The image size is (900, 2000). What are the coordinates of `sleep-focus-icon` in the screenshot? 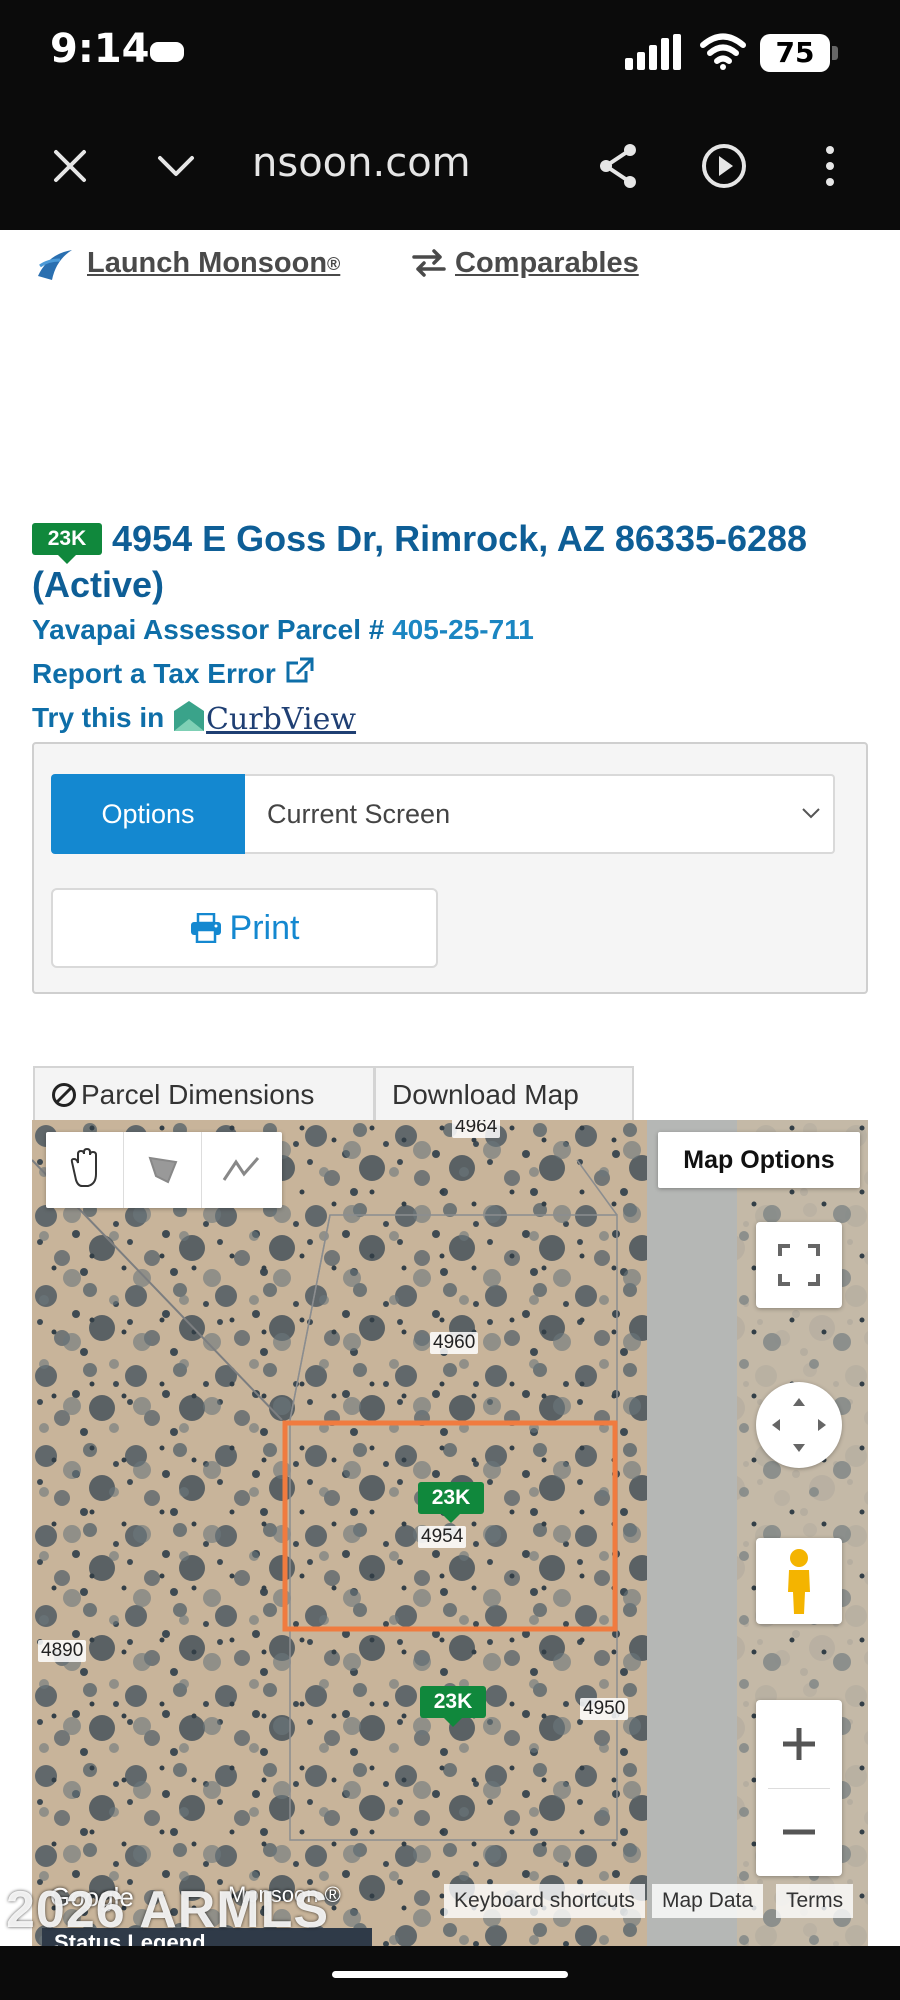 It's located at (167, 52).